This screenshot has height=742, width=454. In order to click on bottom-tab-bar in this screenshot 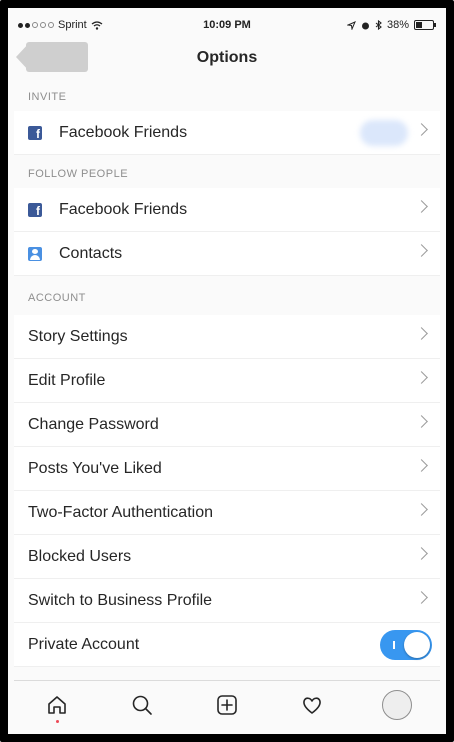, I will do `click(227, 704)`.